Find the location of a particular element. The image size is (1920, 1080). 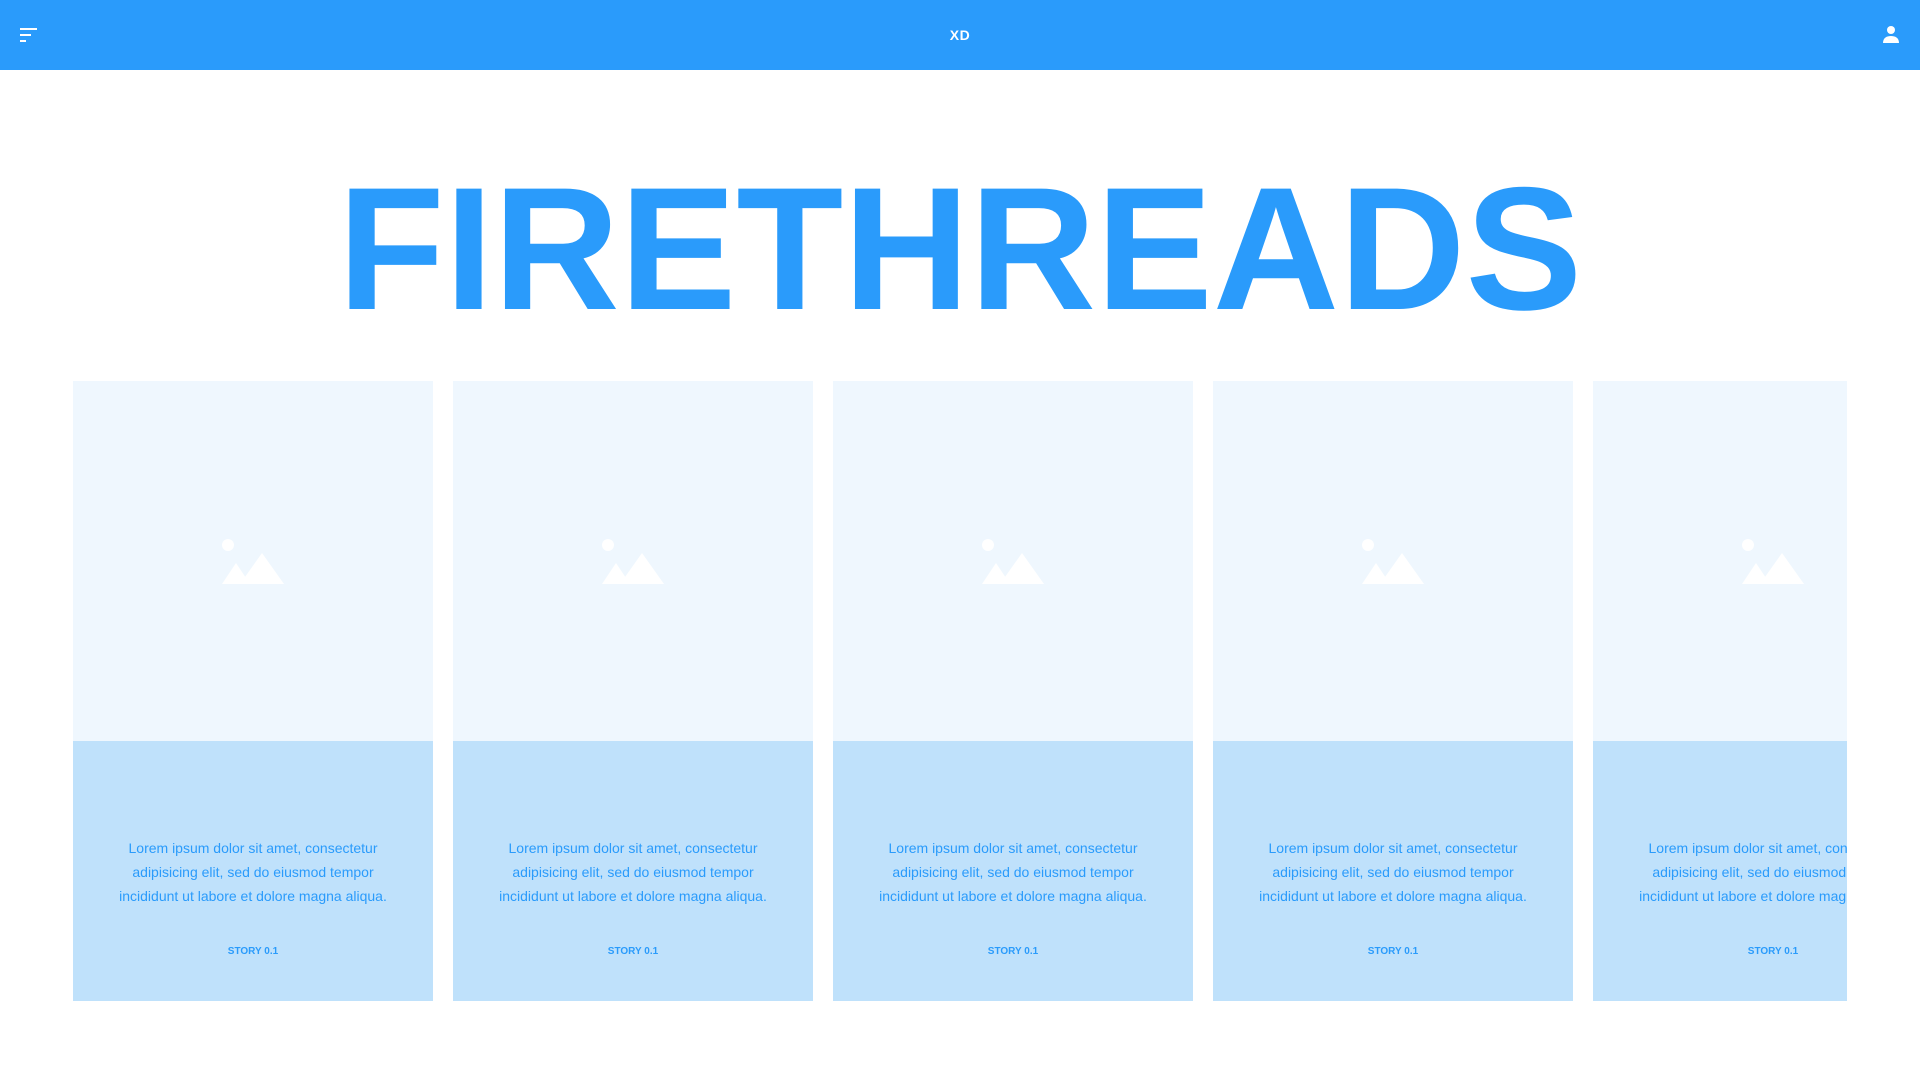

hero-title: FIRETHREADS is located at coordinates (960, 249).